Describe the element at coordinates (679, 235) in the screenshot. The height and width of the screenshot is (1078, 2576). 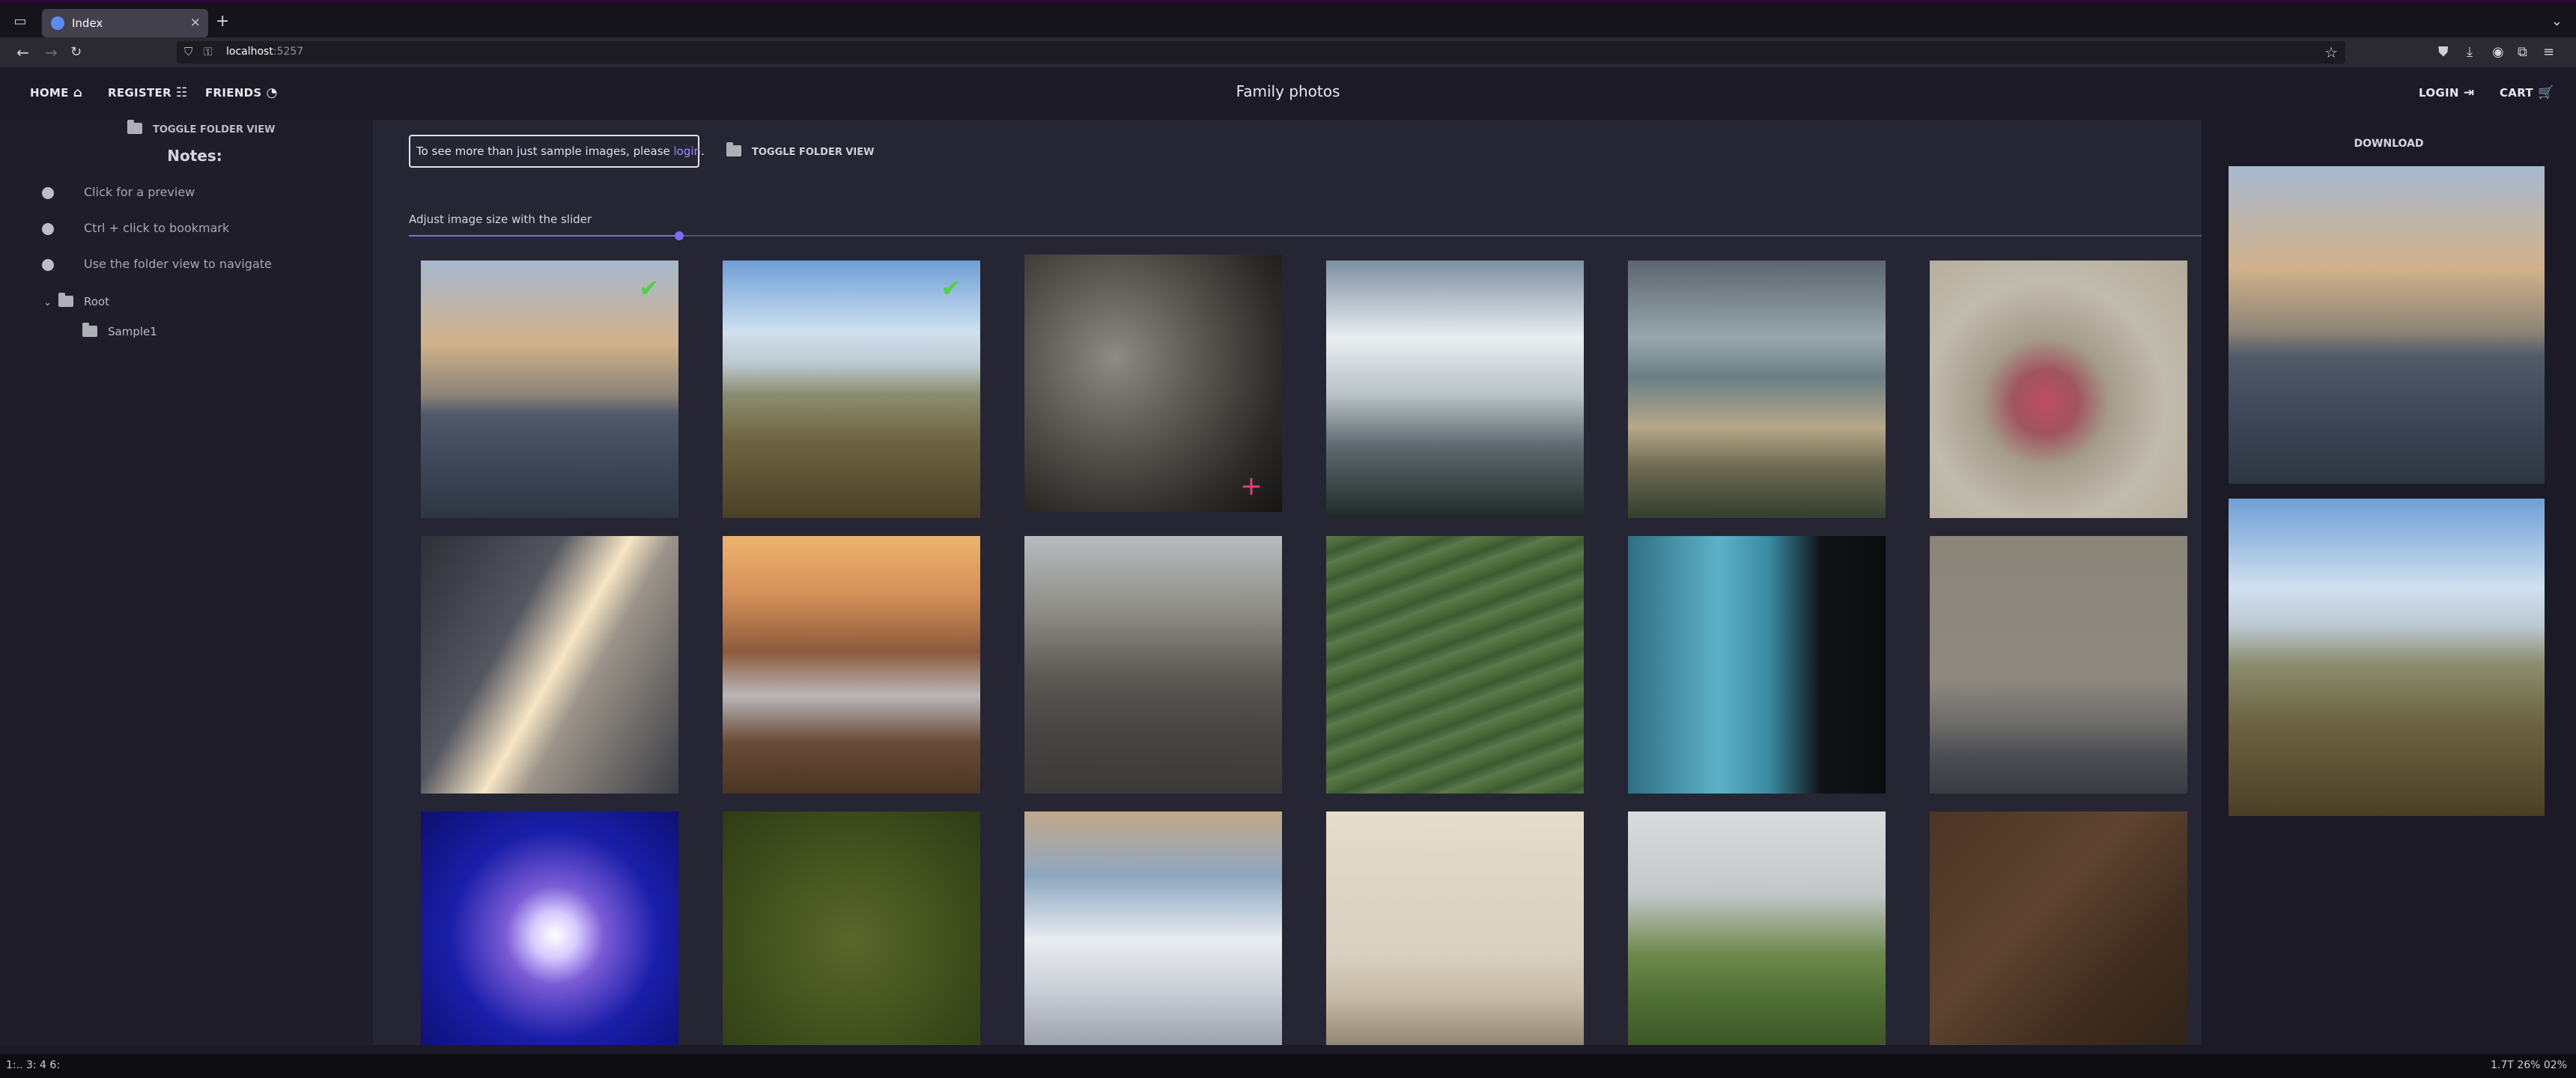
I see `slider-thumb` at that location.